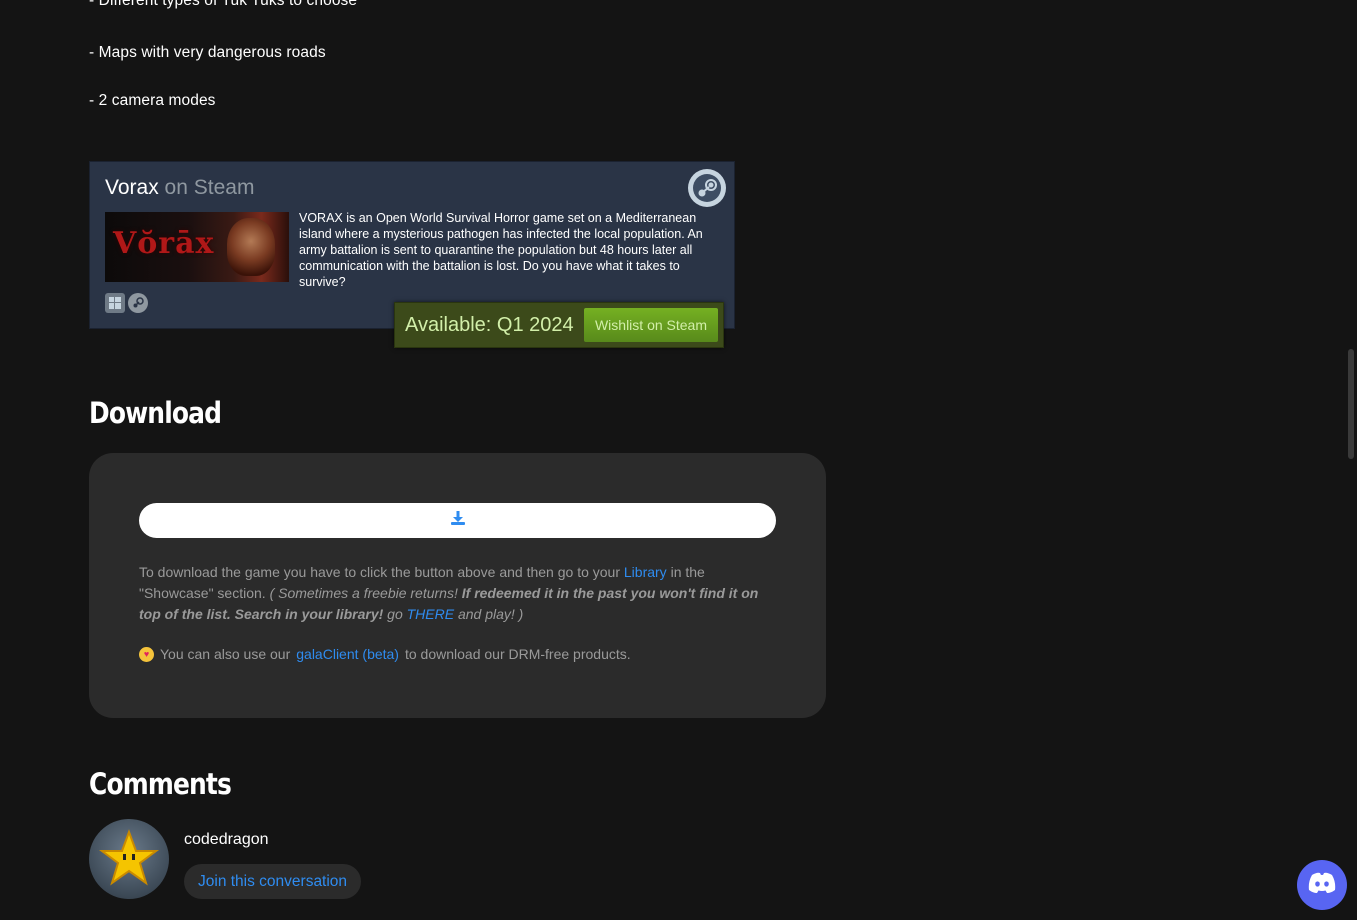  What do you see at coordinates (138, 303) in the screenshot?
I see `steam-icon` at bounding box center [138, 303].